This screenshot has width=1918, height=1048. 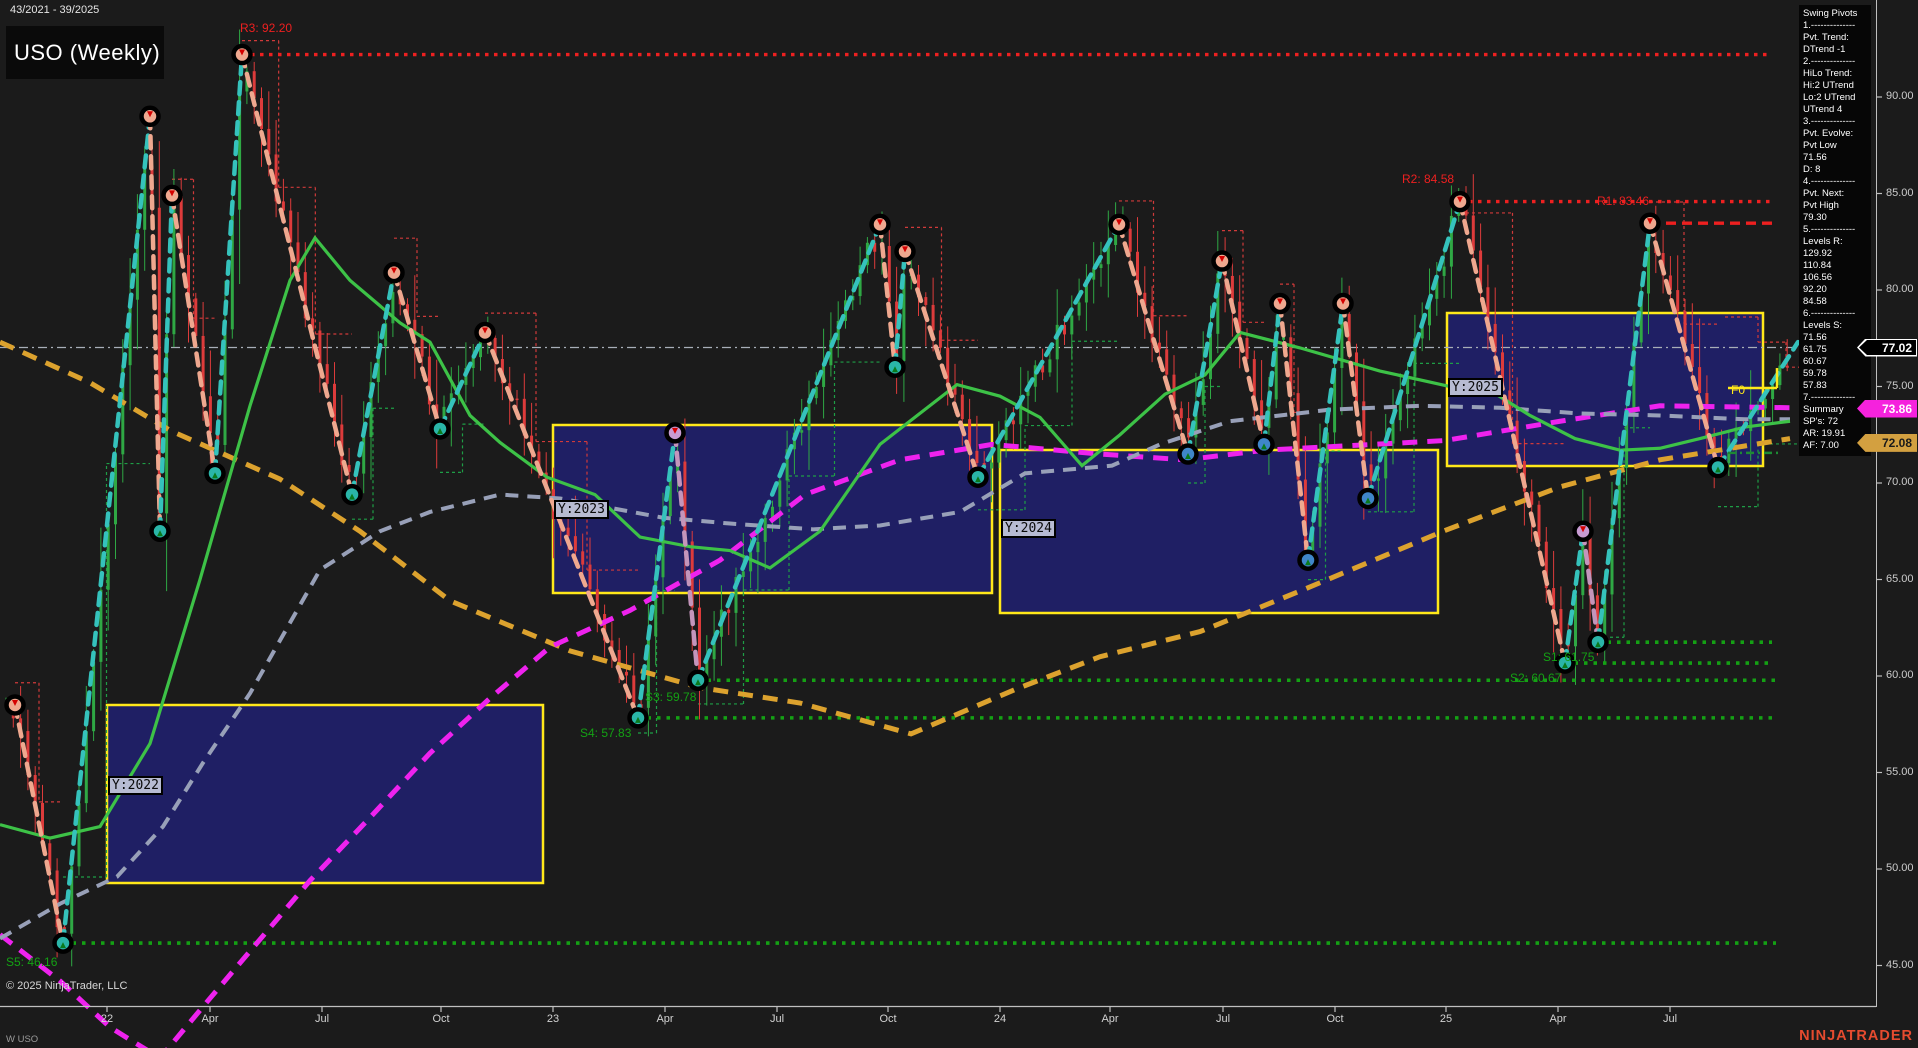 I want to click on panel-line: 71.56, so click(x=1815, y=157).